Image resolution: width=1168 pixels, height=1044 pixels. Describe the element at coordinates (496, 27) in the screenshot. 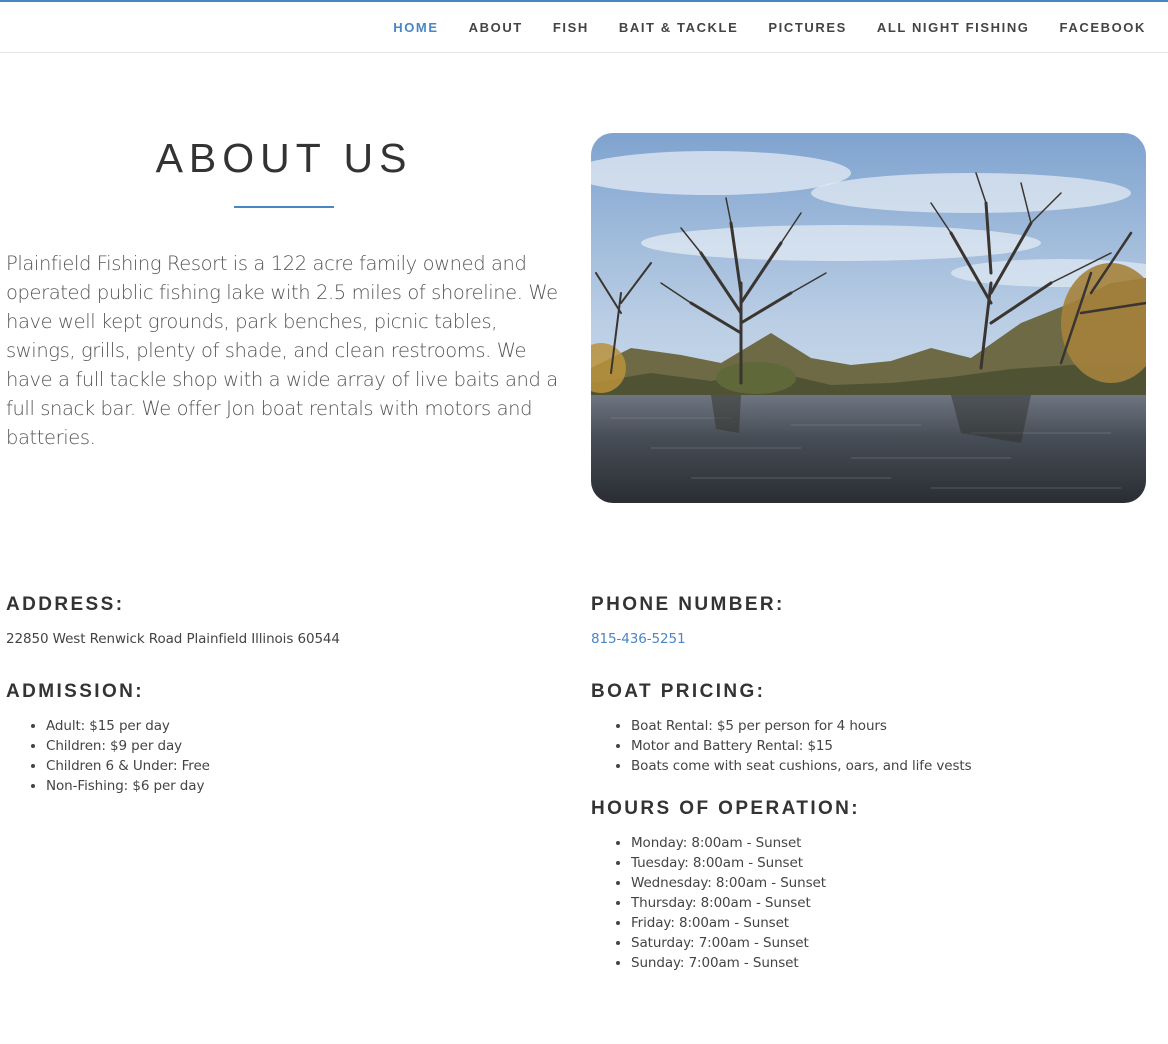

I see `nav-about-link: ABOUT` at that location.